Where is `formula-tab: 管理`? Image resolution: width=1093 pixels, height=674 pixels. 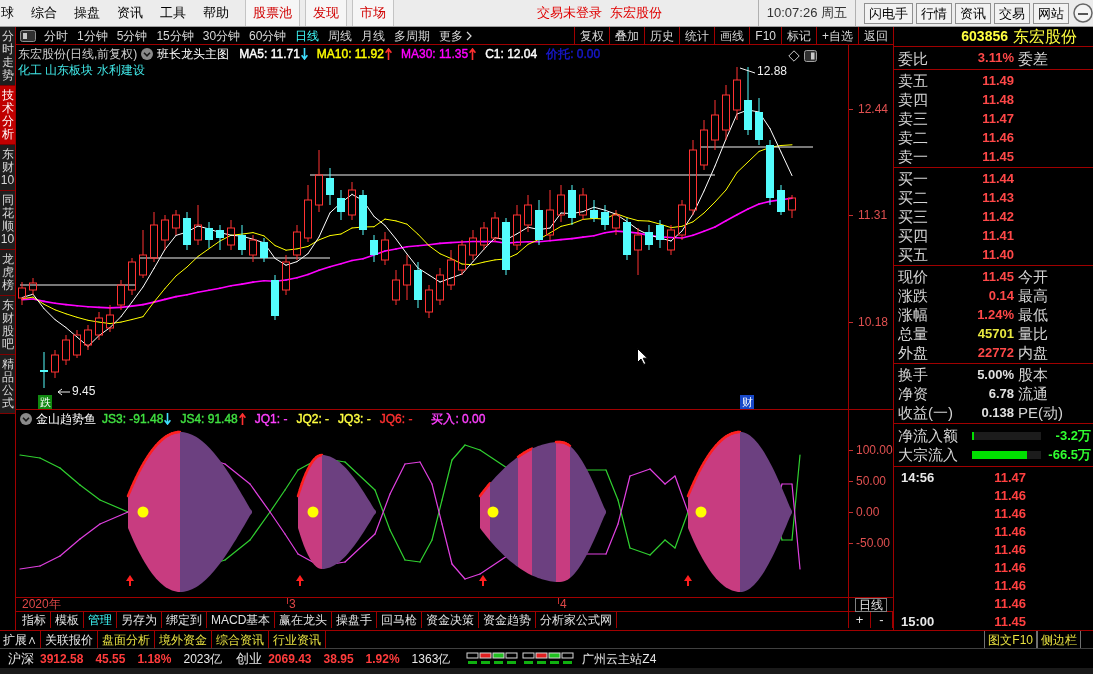 formula-tab: 管理 is located at coordinates (100, 620).